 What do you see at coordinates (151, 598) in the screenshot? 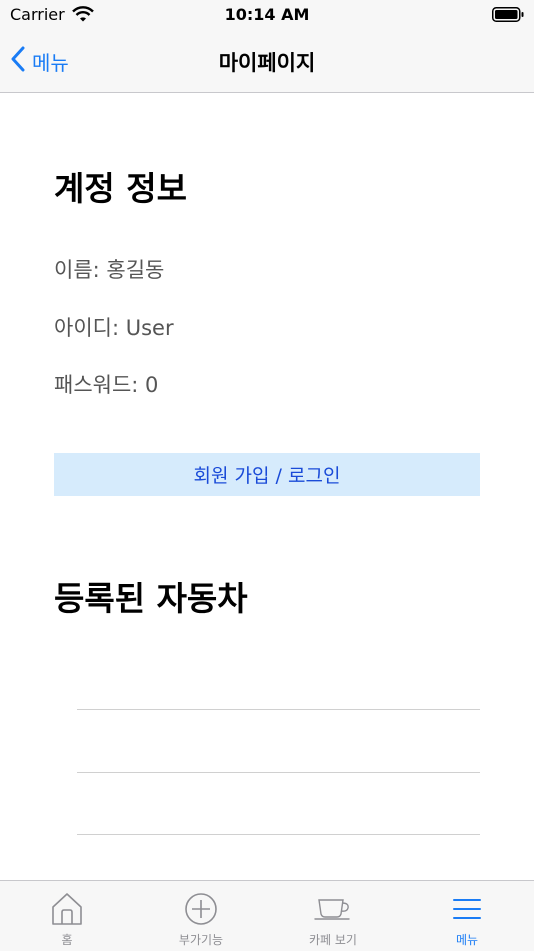
I see `cars-section-title: 등록된 자동차` at bounding box center [151, 598].